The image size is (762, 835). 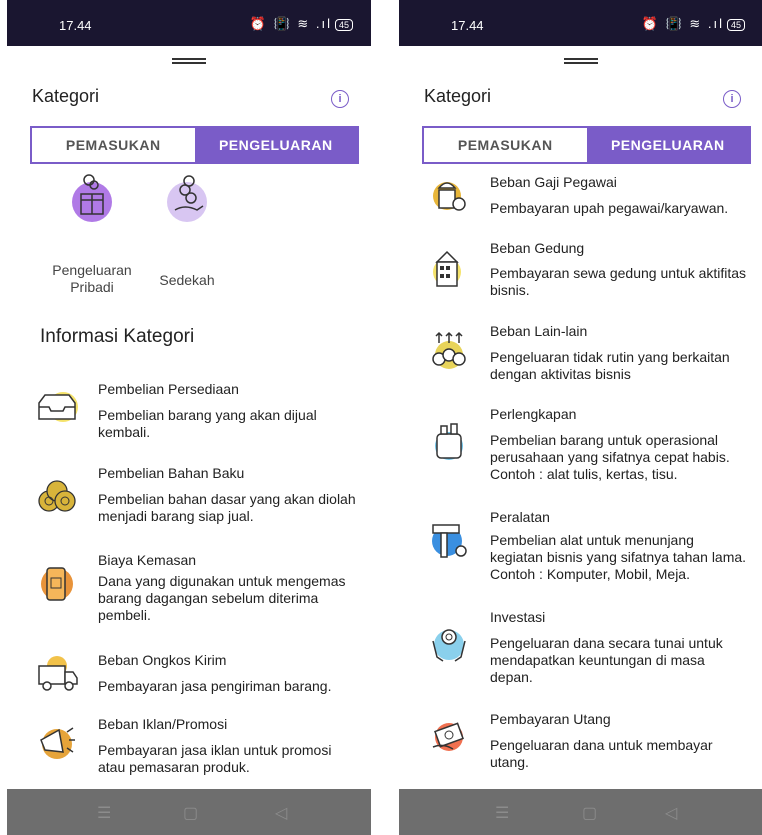 I want to click on item-title: Beban Iklan/Promosi, so click(x=163, y=724).